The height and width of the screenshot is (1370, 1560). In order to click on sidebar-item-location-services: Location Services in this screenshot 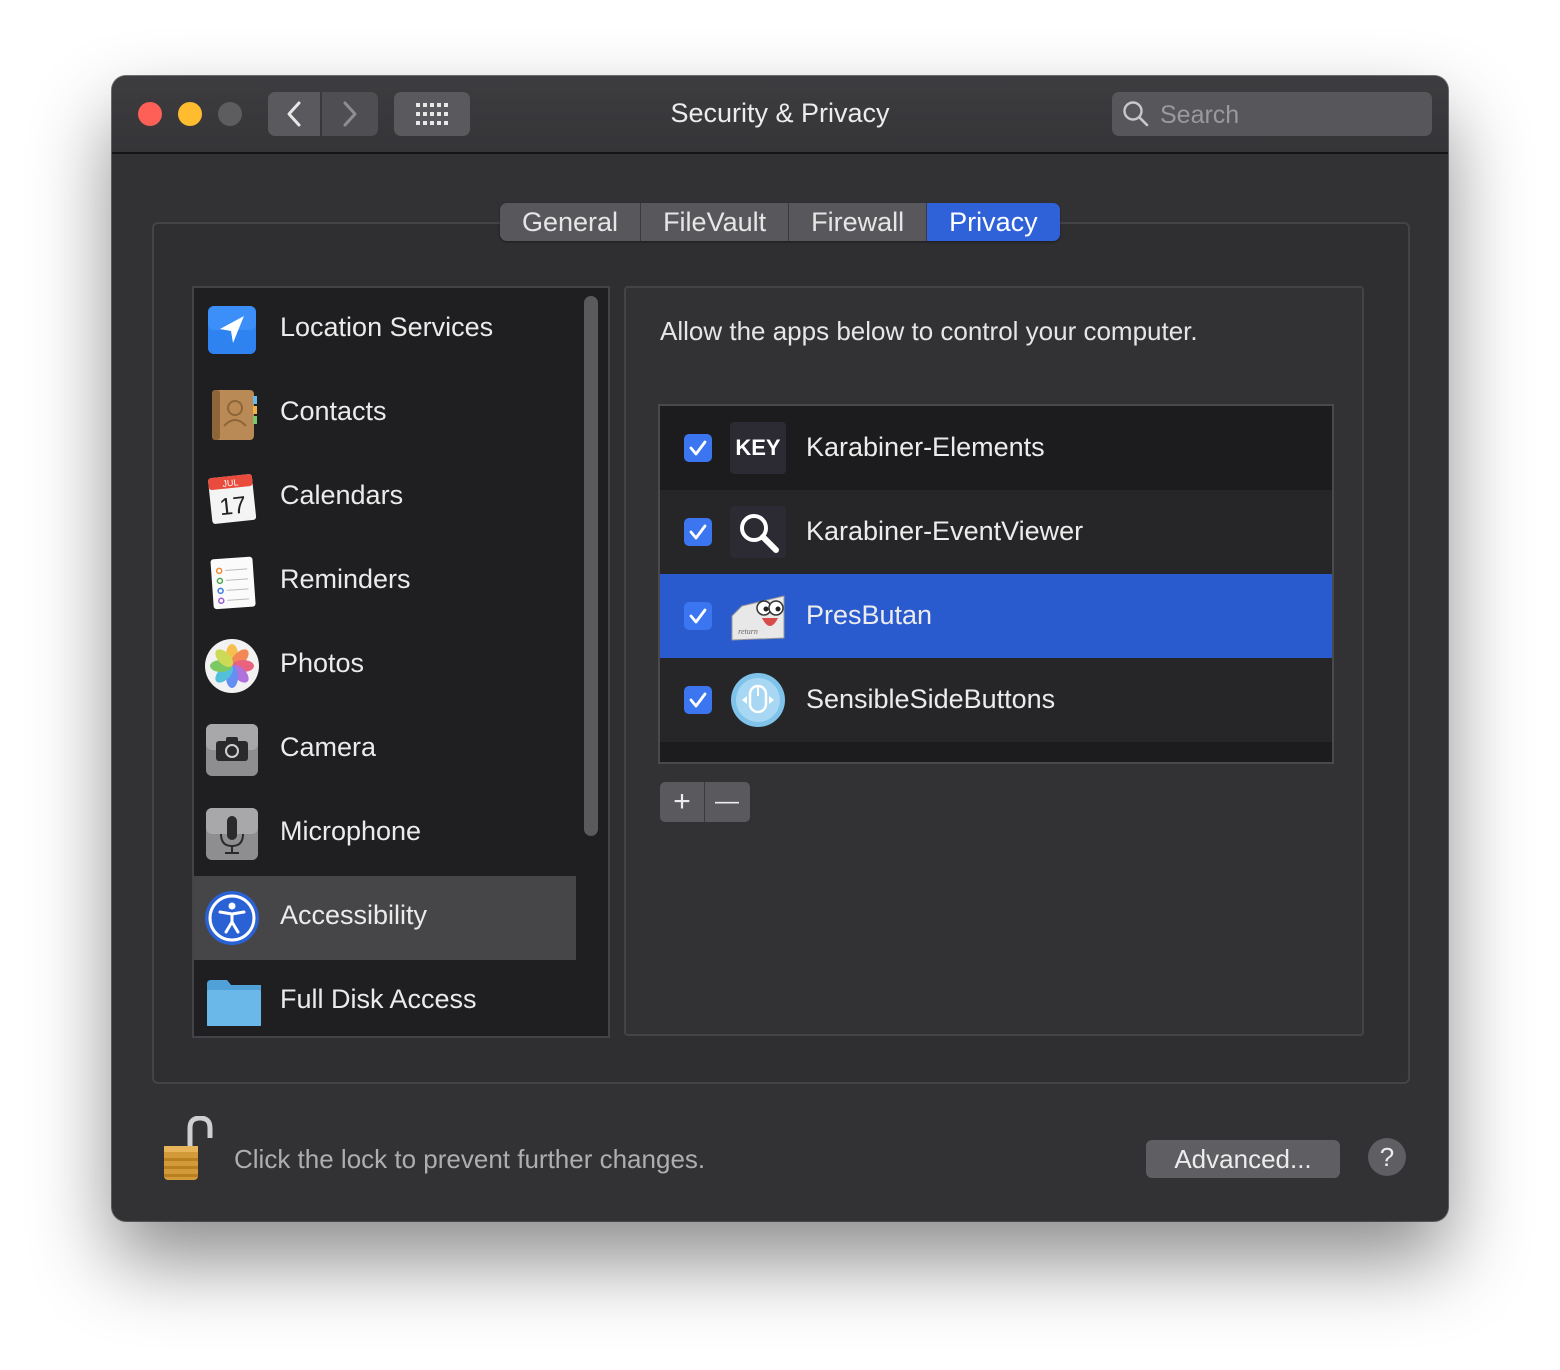, I will do `click(385, 330)`.